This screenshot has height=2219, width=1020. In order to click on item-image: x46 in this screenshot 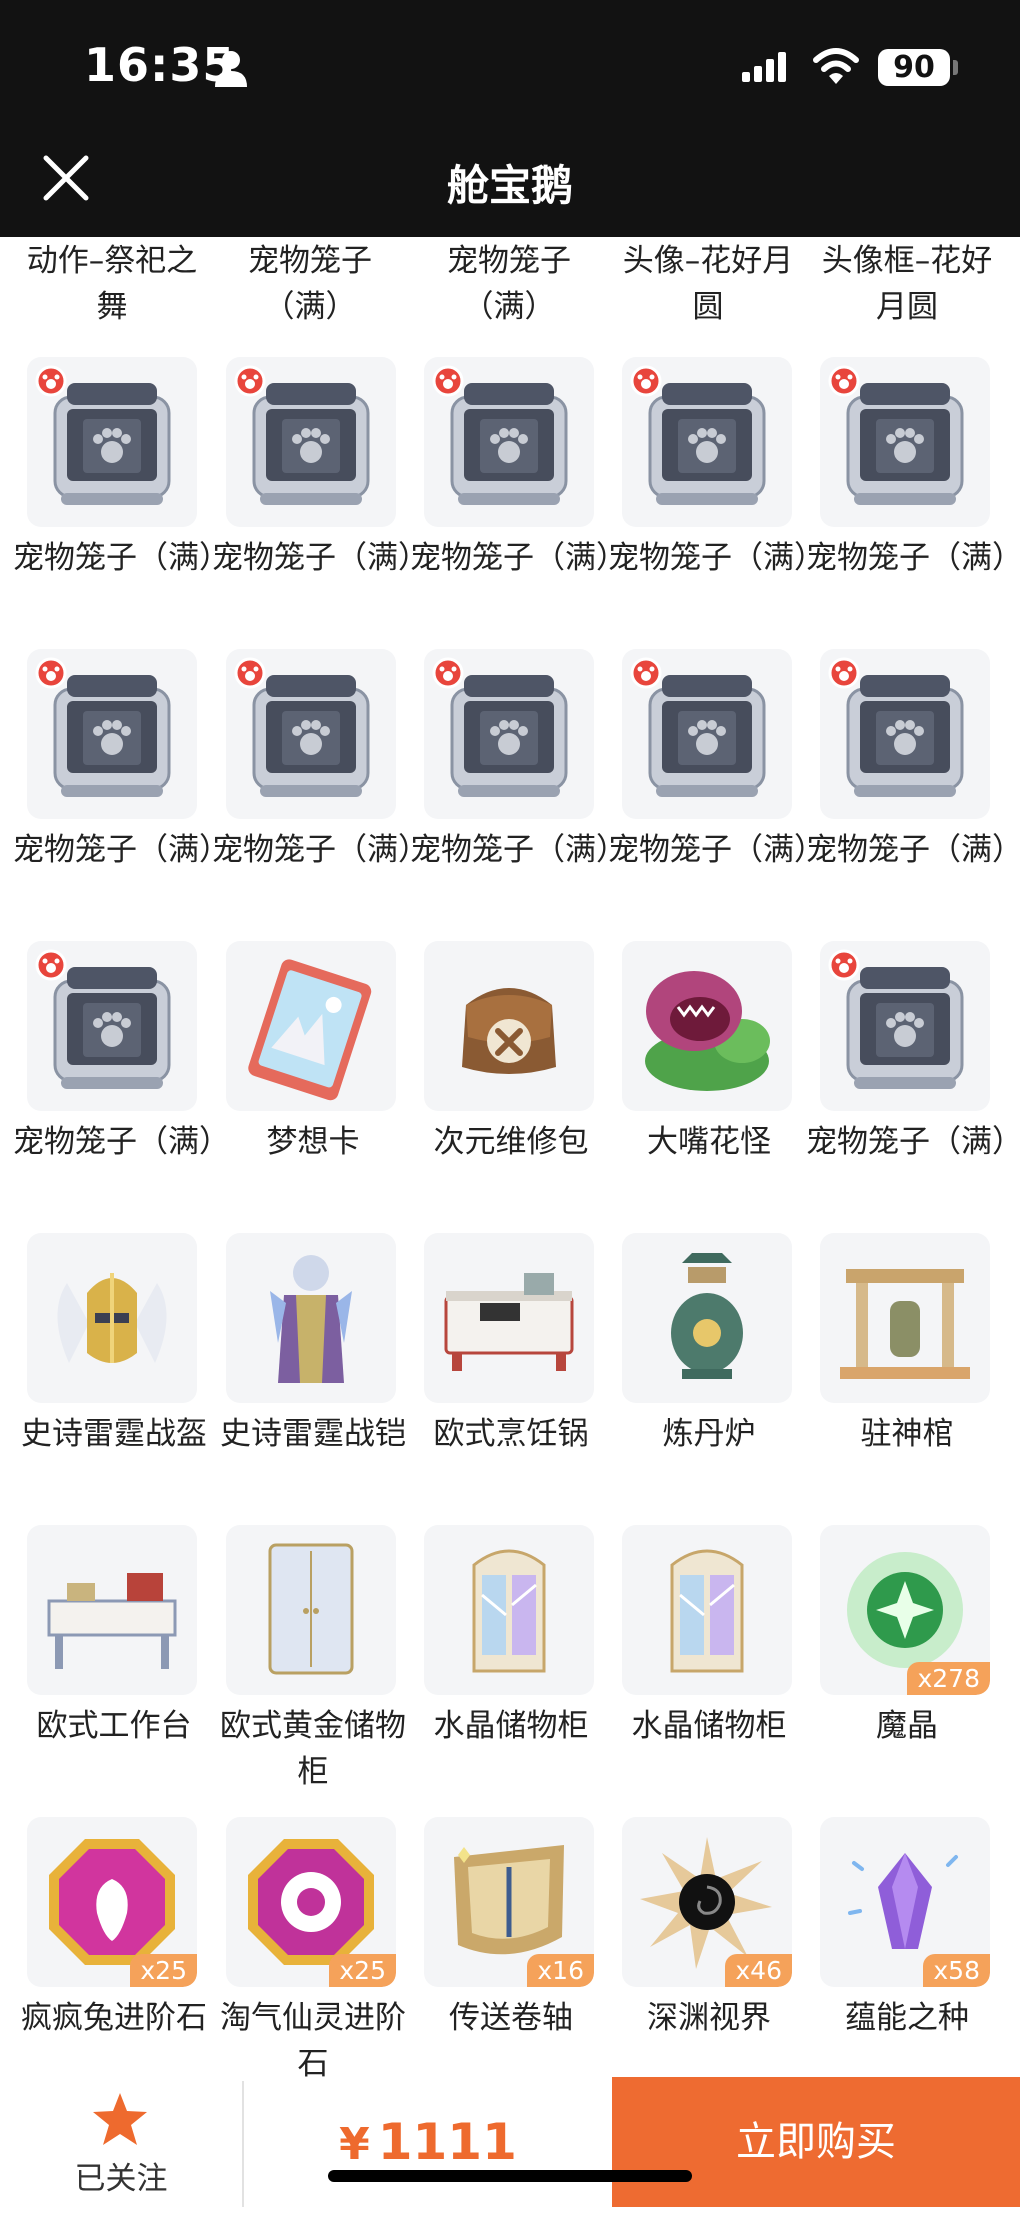, I will do `click(707, 1902)`.